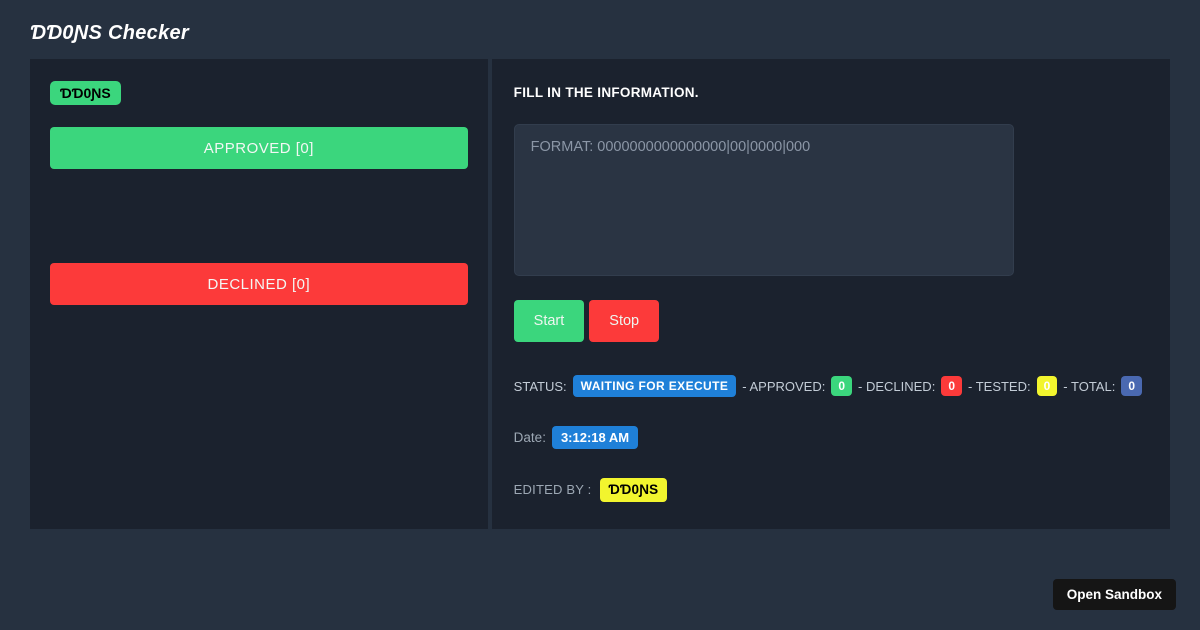  I want to click on stop-button: Stop, so click(624, 321).